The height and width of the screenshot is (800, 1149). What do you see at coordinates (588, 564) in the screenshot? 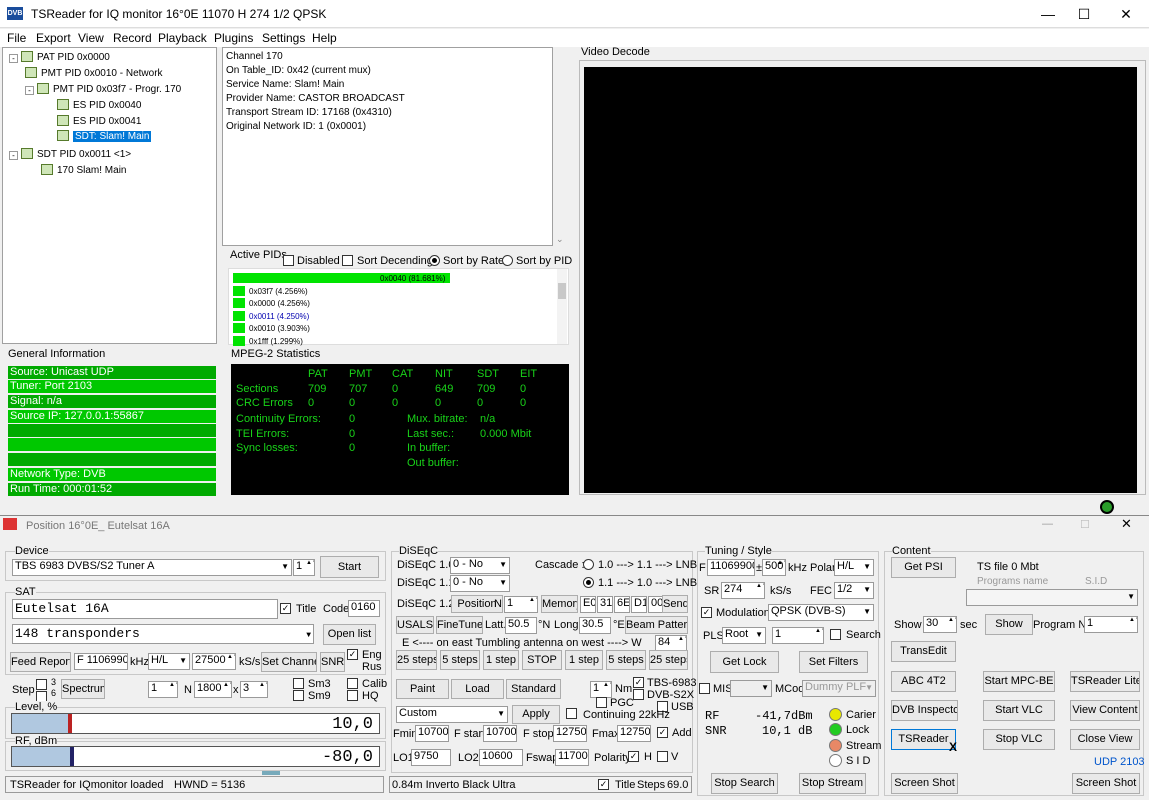
I see `cascade1-radio` at bounding box center [588, 564].